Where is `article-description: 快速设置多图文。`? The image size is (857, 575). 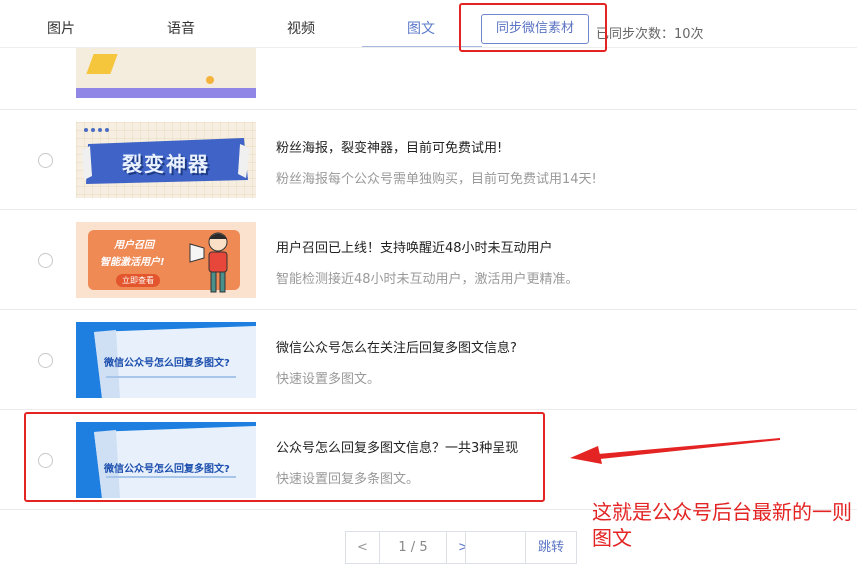 article-description: 快速设置多图文。 is located at coordinates (328, 379).